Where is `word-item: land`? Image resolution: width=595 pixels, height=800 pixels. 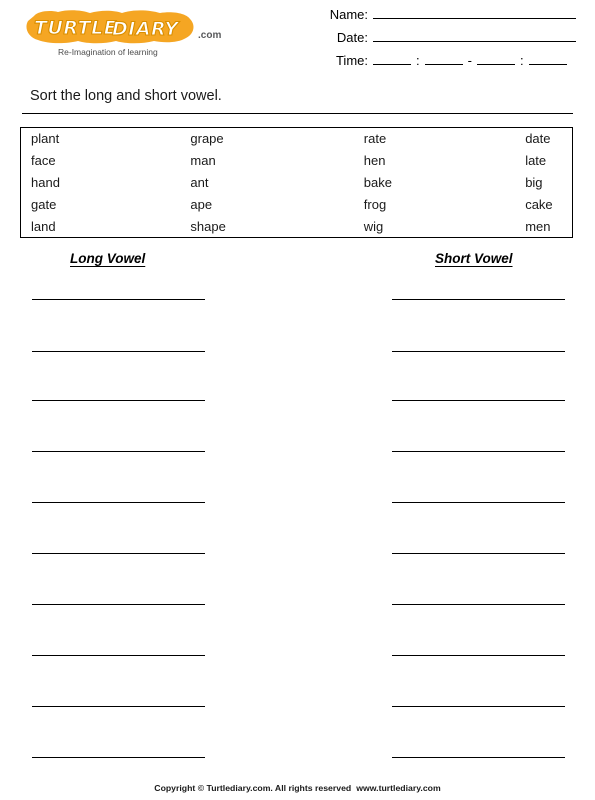 word-item: land is located at coordinates (103, 226).